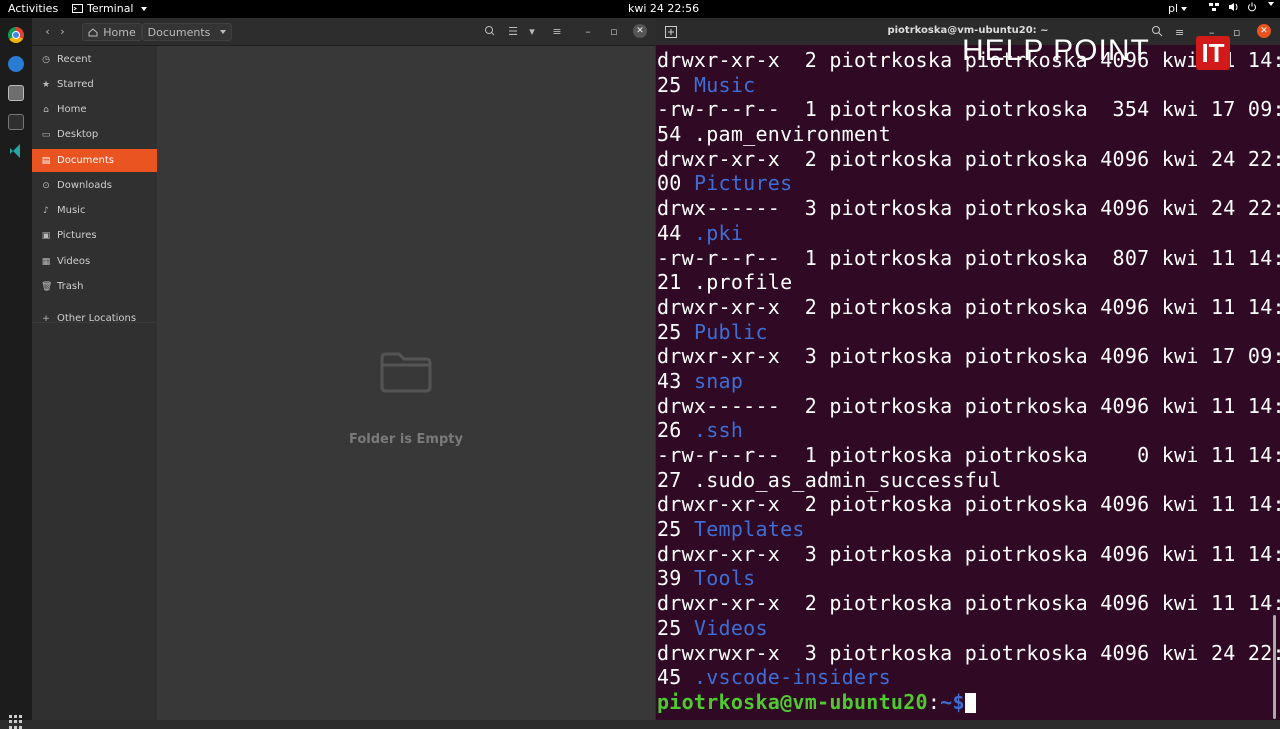 The image size is (1280, 729). What do you see at coordinates (16, 35) in the screenshot?
I see `chrome-icon` at bounding box center [16, 35].